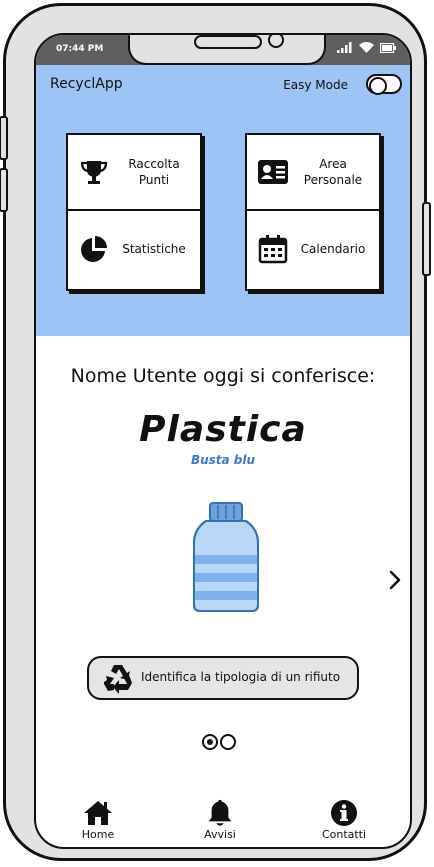 The image size is (434, 867). What do you see at coordinates (273, 249) in the screenshot?
I see `calendar-icon` at bounding box center [273, 249].